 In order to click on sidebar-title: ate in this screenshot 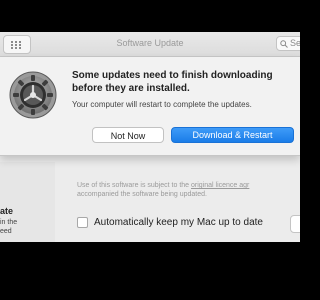, I will do `click(7, 211)`.